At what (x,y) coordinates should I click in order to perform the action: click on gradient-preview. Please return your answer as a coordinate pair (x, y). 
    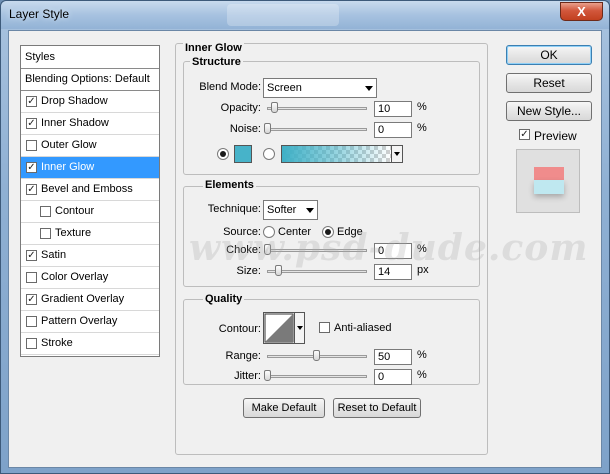
    Looking at the image, I should click on (336, 154).